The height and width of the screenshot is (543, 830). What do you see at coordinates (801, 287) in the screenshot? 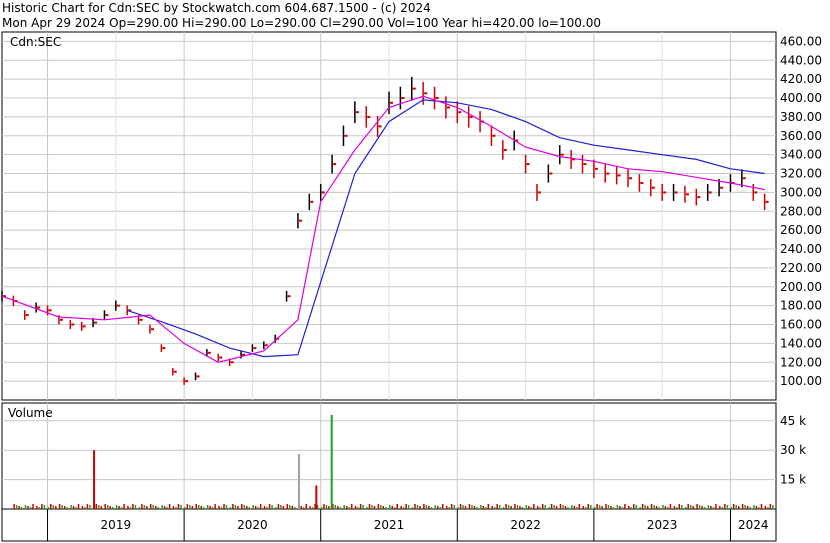
I see `price-tick-label: 200.00` at bounding box center [801, 287].